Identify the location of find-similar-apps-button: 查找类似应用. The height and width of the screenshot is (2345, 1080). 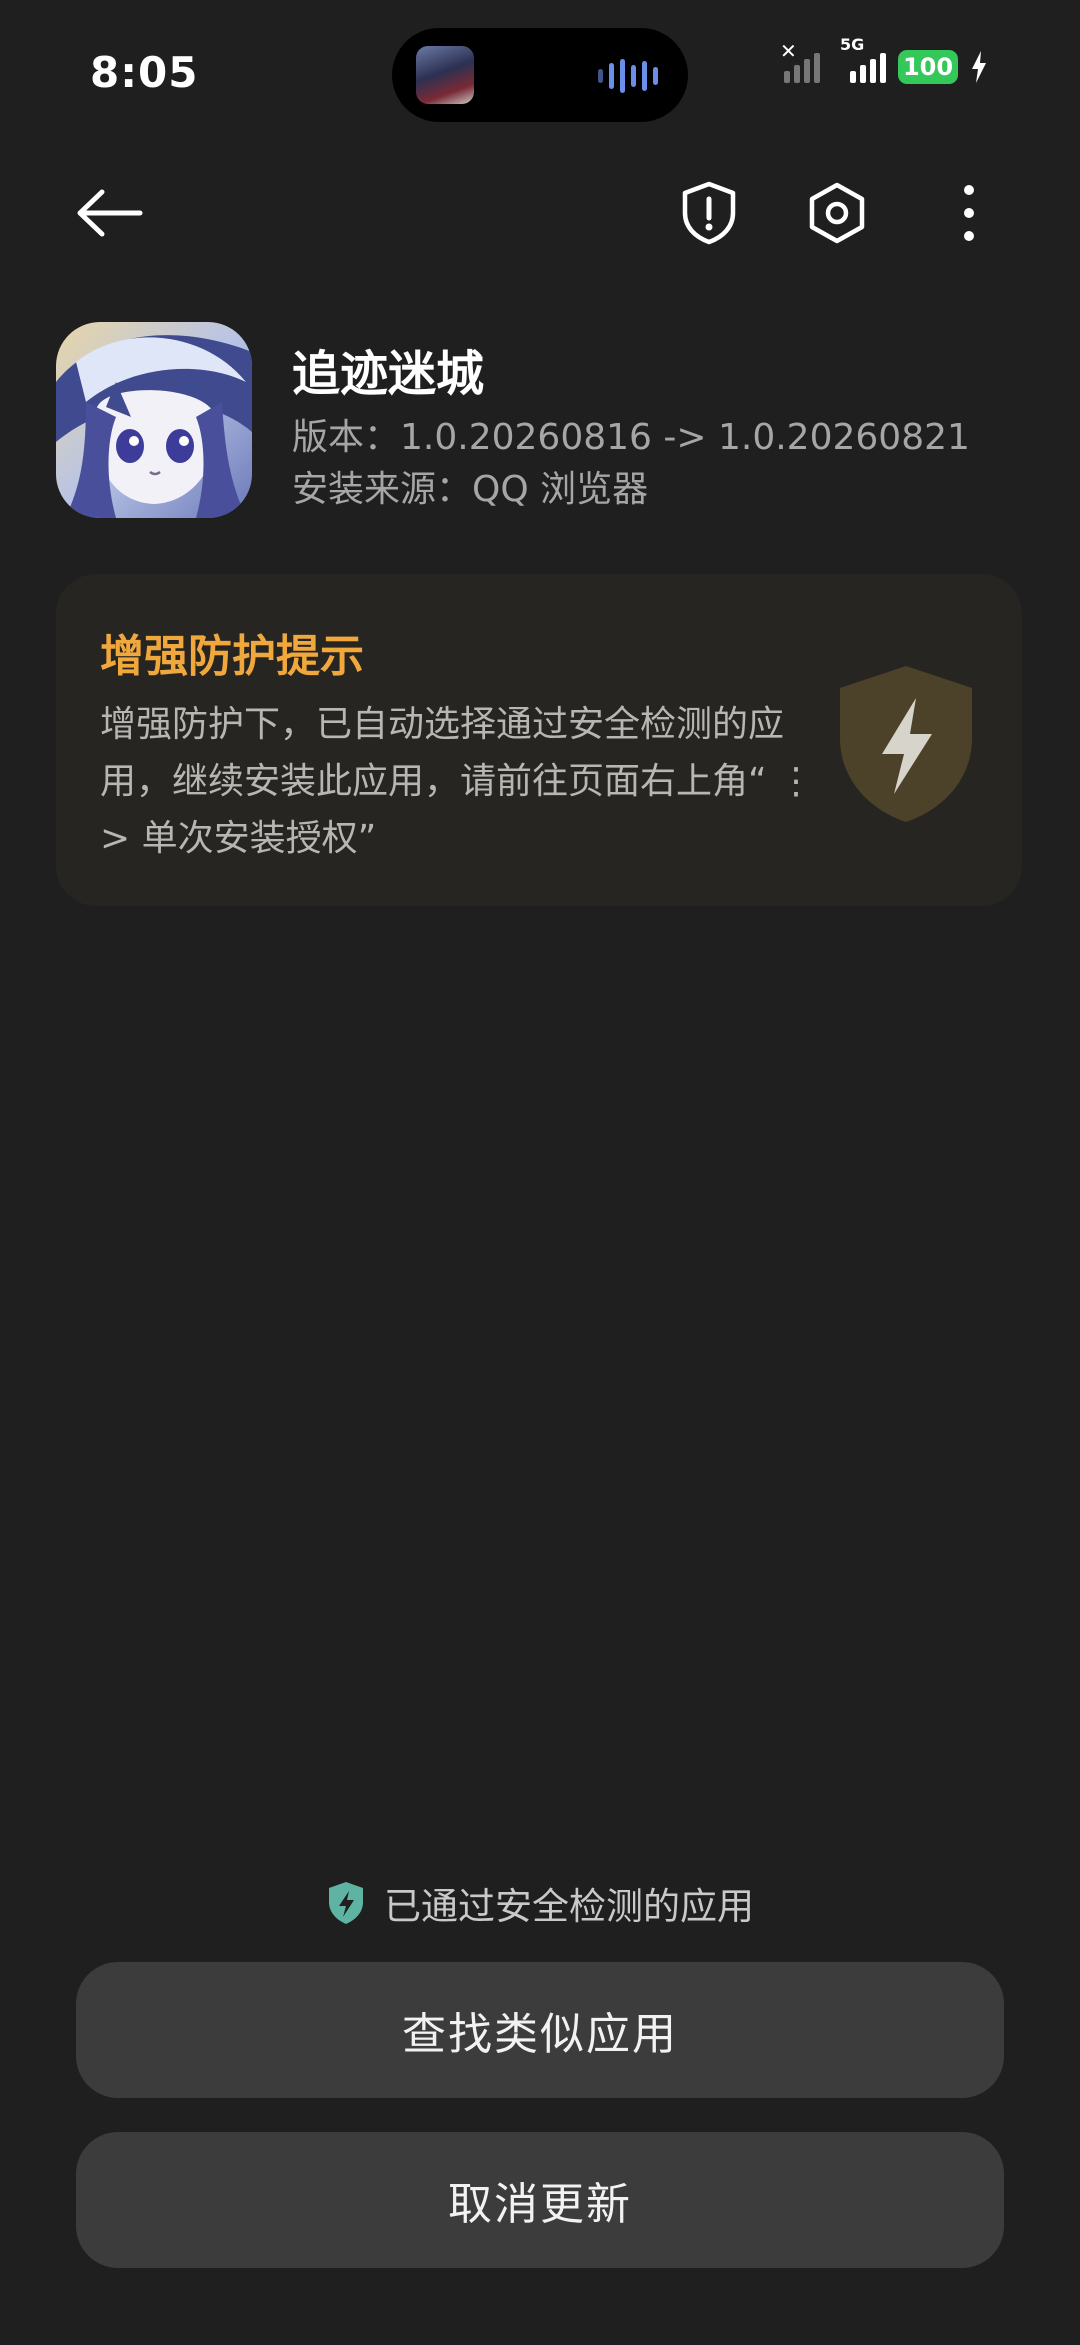
(540, 2030).